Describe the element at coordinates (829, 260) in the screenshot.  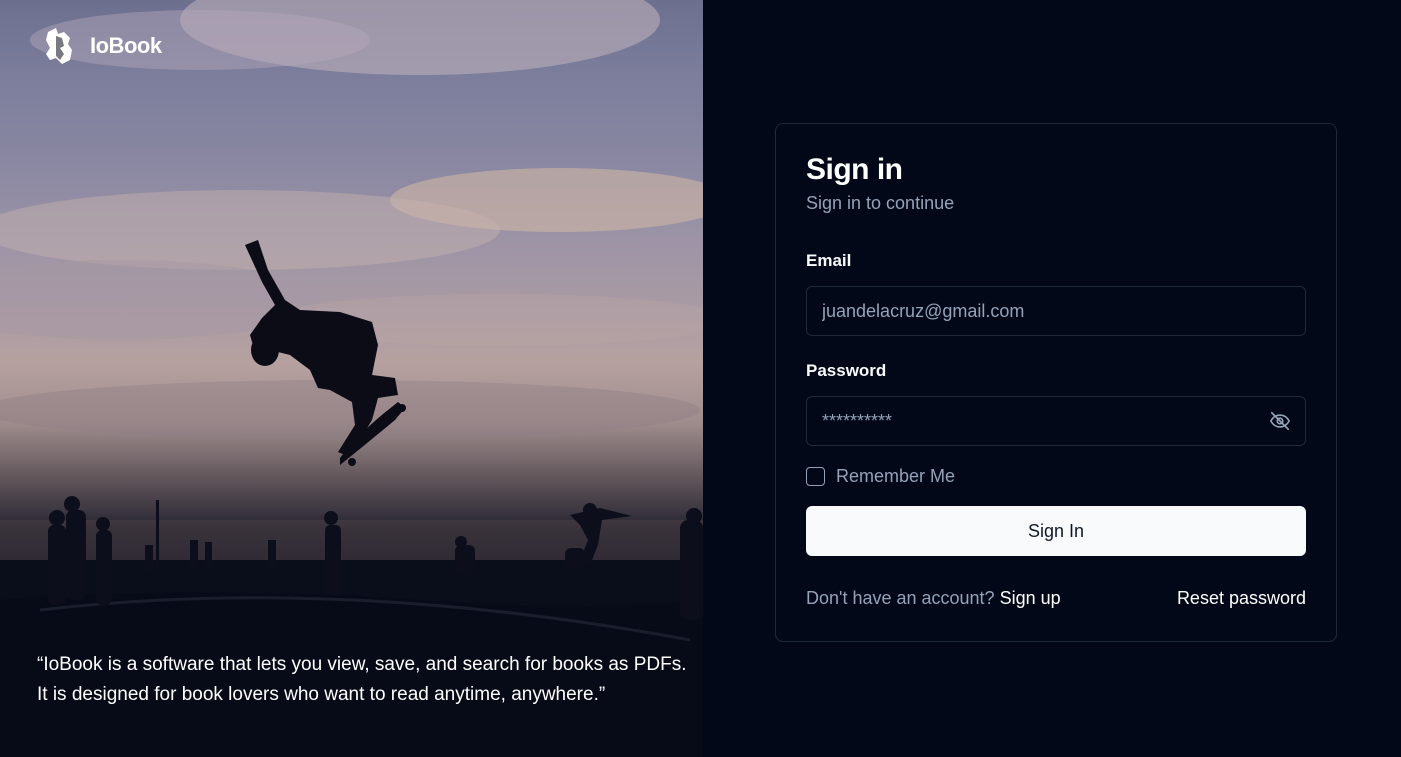
I see `email-label: Email` at that location.